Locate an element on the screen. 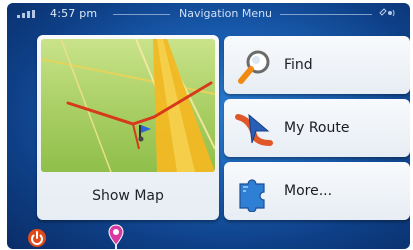 Image resolution: width=413 pixels, height=250 pixels. puzzle-icon is located at coordinates (254, 192).